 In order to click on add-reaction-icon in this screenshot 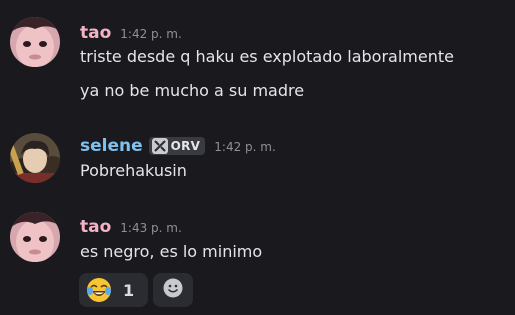, I will do `click(173, 290)`.